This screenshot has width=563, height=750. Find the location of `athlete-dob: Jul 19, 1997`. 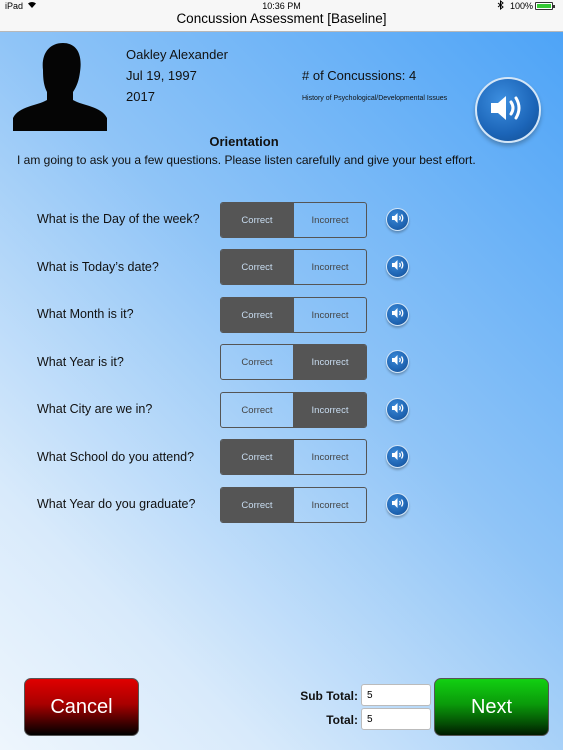

athlete-dob: Jul 19, 1997 is located at coordinates (161, 75).